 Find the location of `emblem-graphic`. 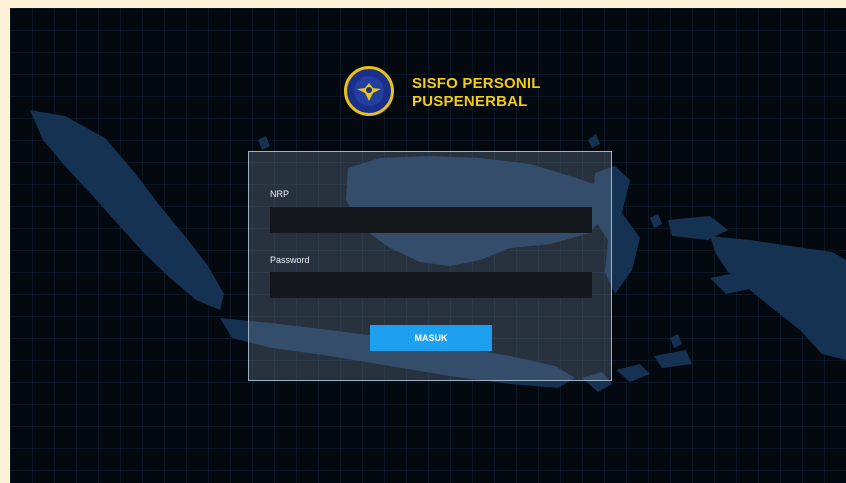

emblem-graphic is located at coordinates (369, 91).